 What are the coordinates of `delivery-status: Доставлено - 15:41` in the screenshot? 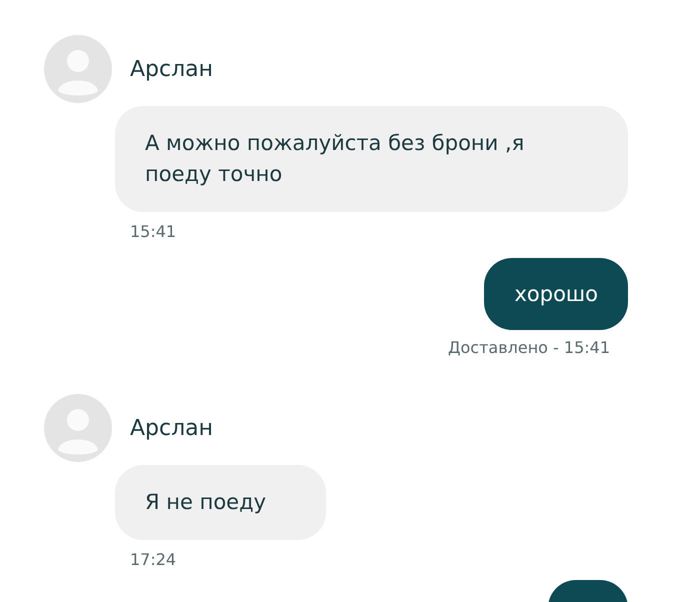 It's located at (529, 348).